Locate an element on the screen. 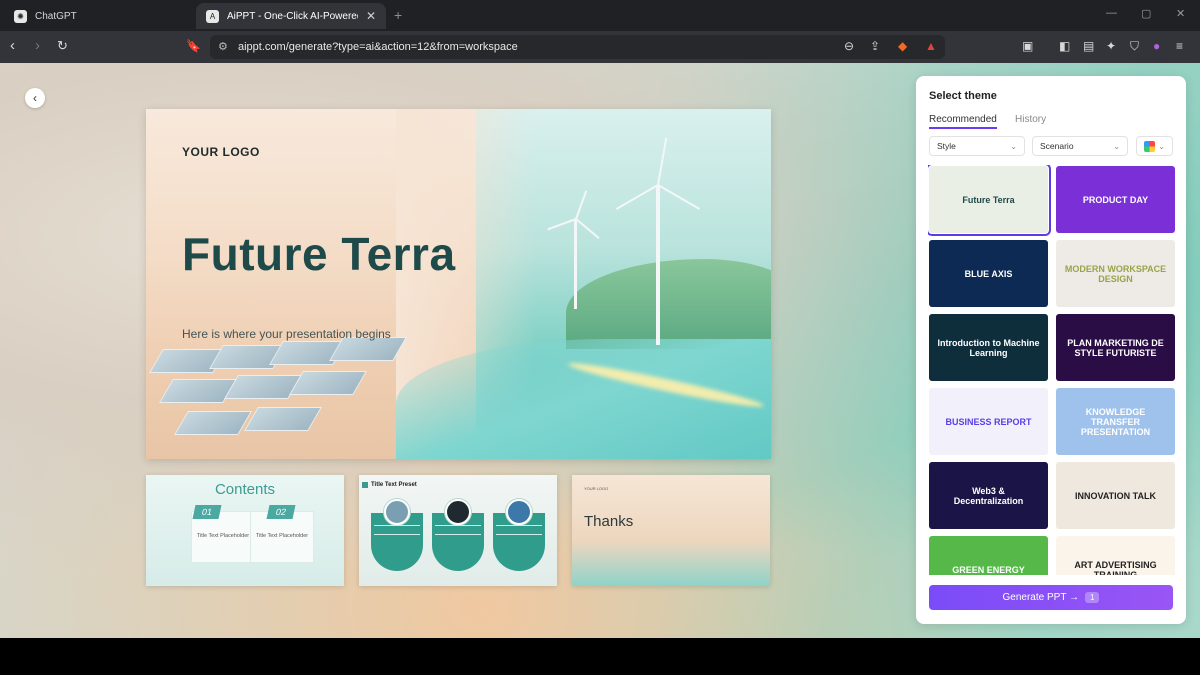 This screenshot has height=675, width=1200. theme-card: Future Terra is located at coordinates (989, 200).